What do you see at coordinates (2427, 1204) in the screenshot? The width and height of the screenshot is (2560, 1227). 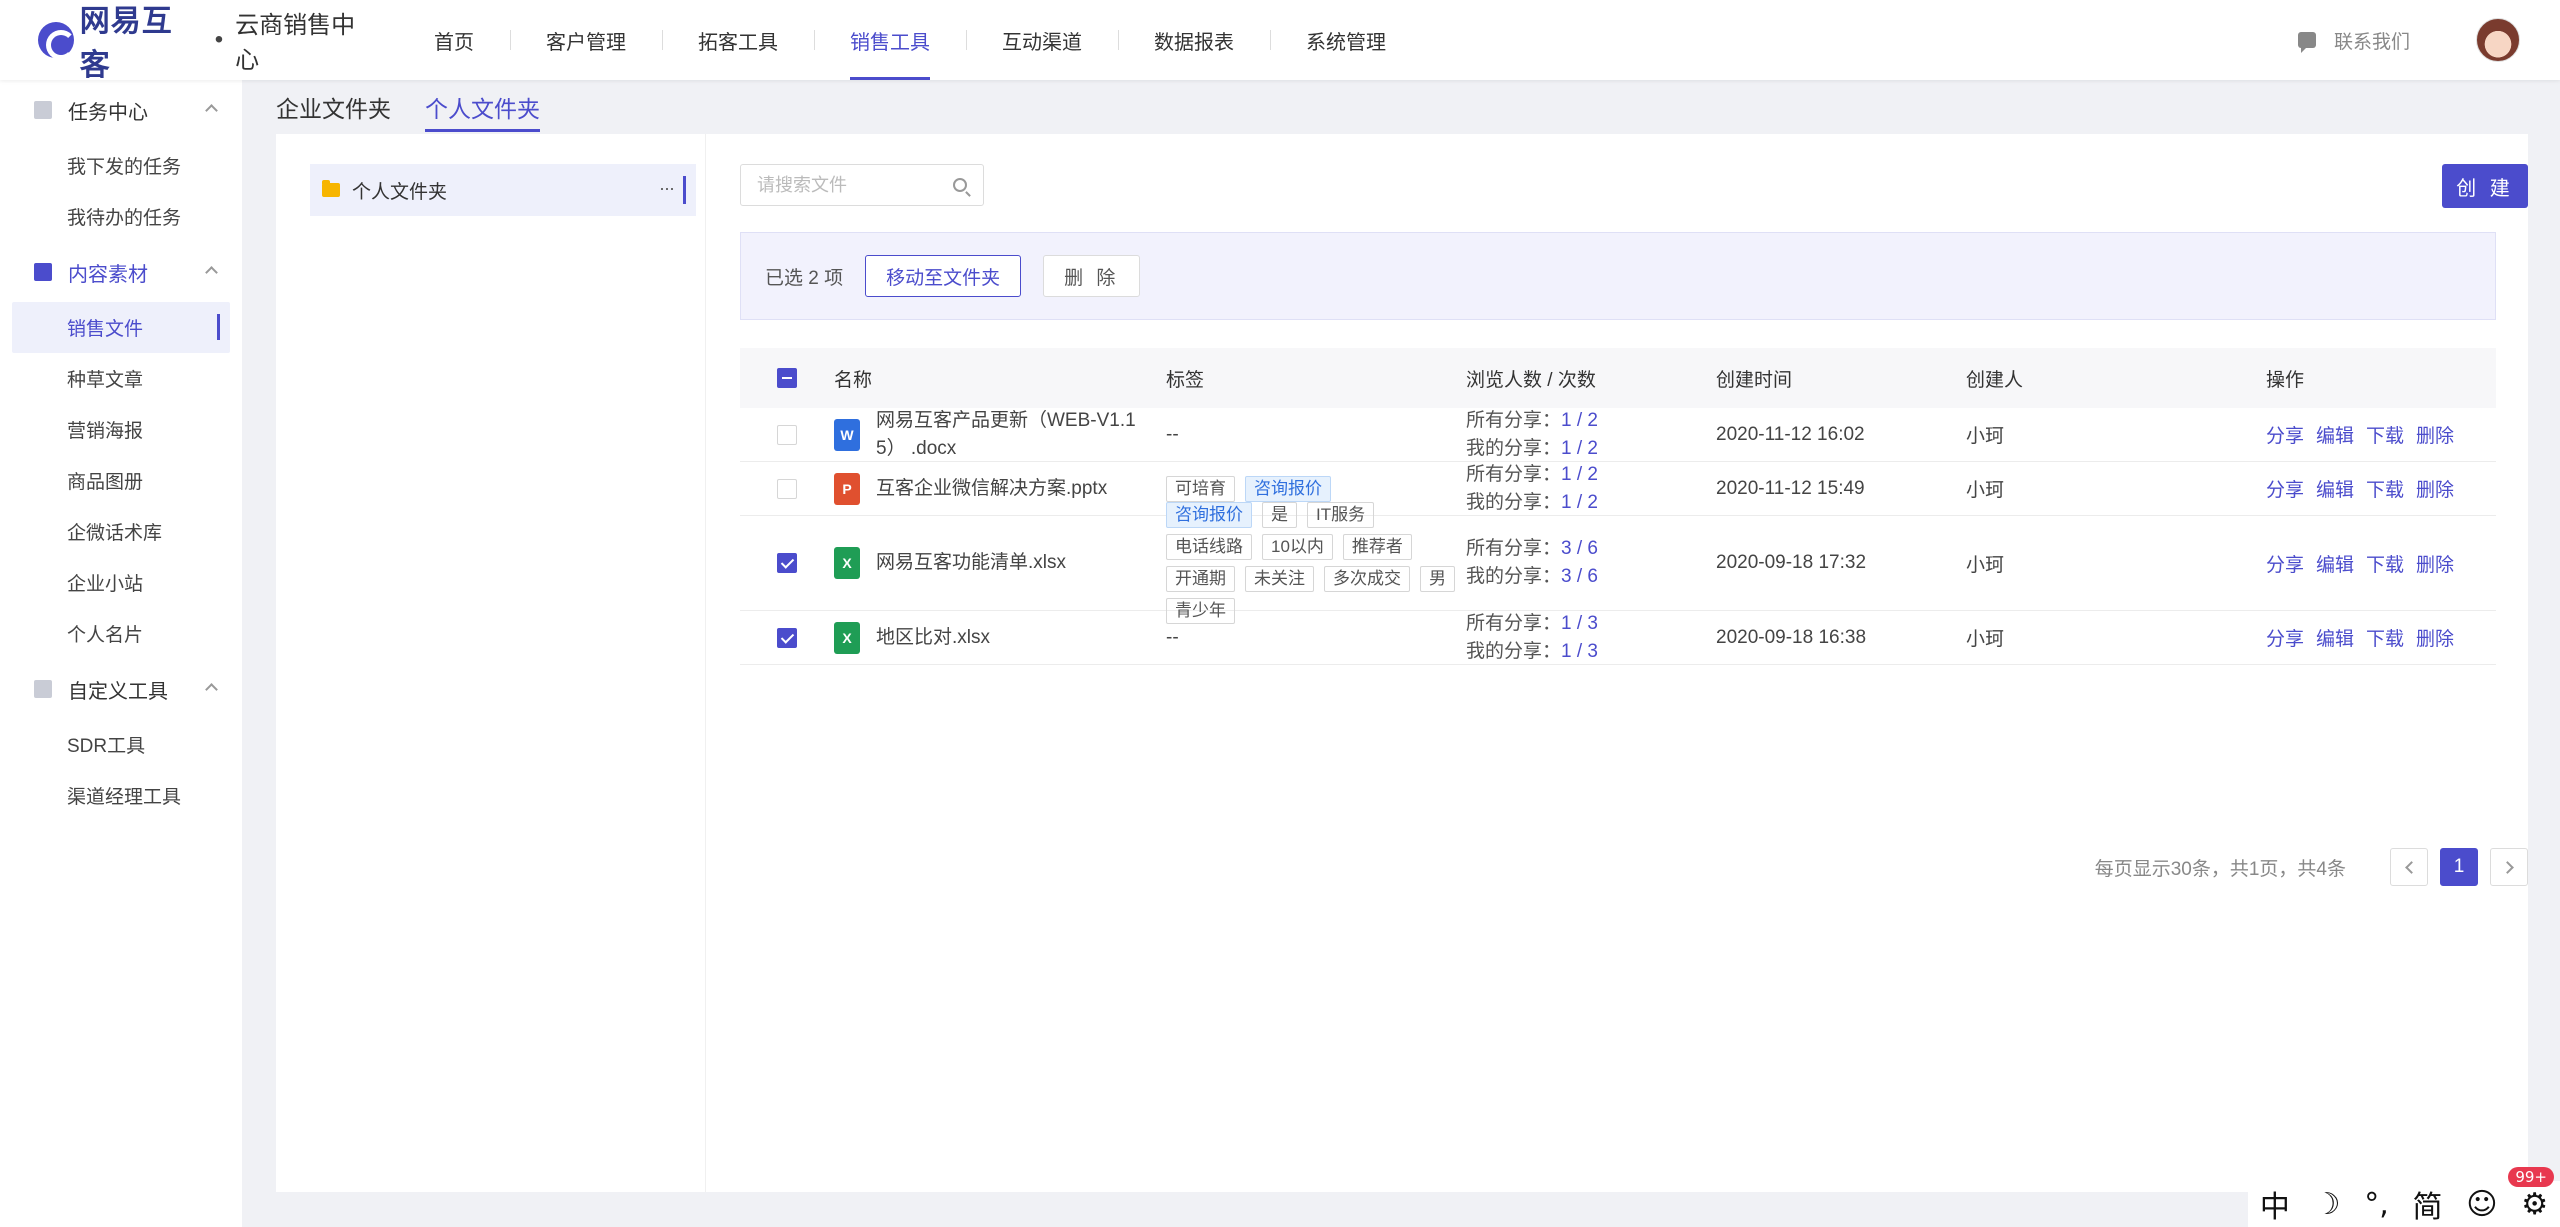 I see `ime-simplified-toggle: 简` at bounding box center [2427, 1204].